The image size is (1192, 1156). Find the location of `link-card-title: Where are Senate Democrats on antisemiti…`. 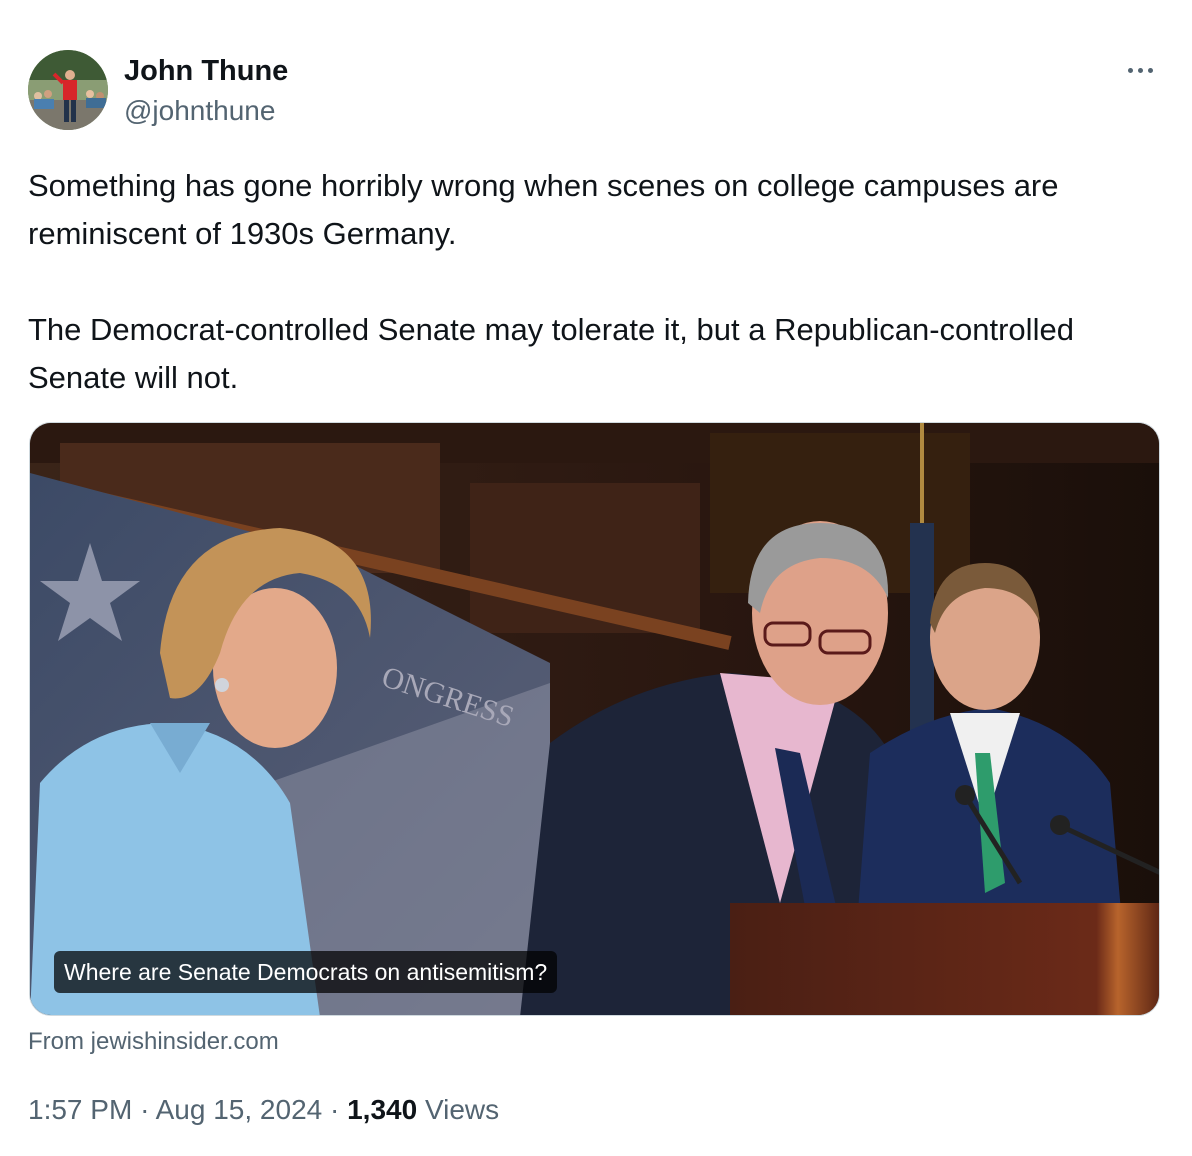

link-card-title: Where are Senate Democrats on antisemiti… is located at coordinates (306, 972).